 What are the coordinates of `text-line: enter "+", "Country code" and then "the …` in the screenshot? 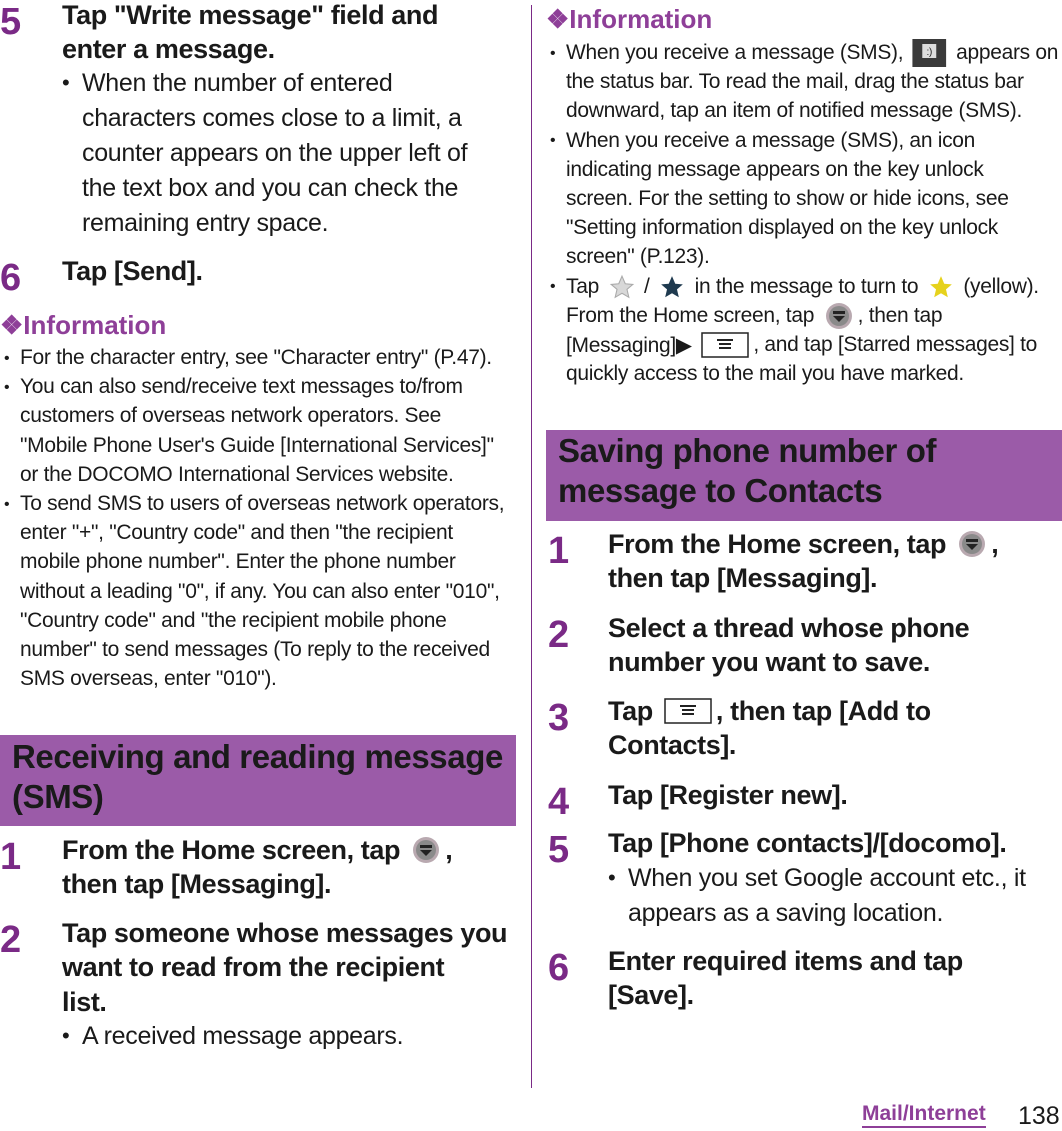 It's located at (236, 533).